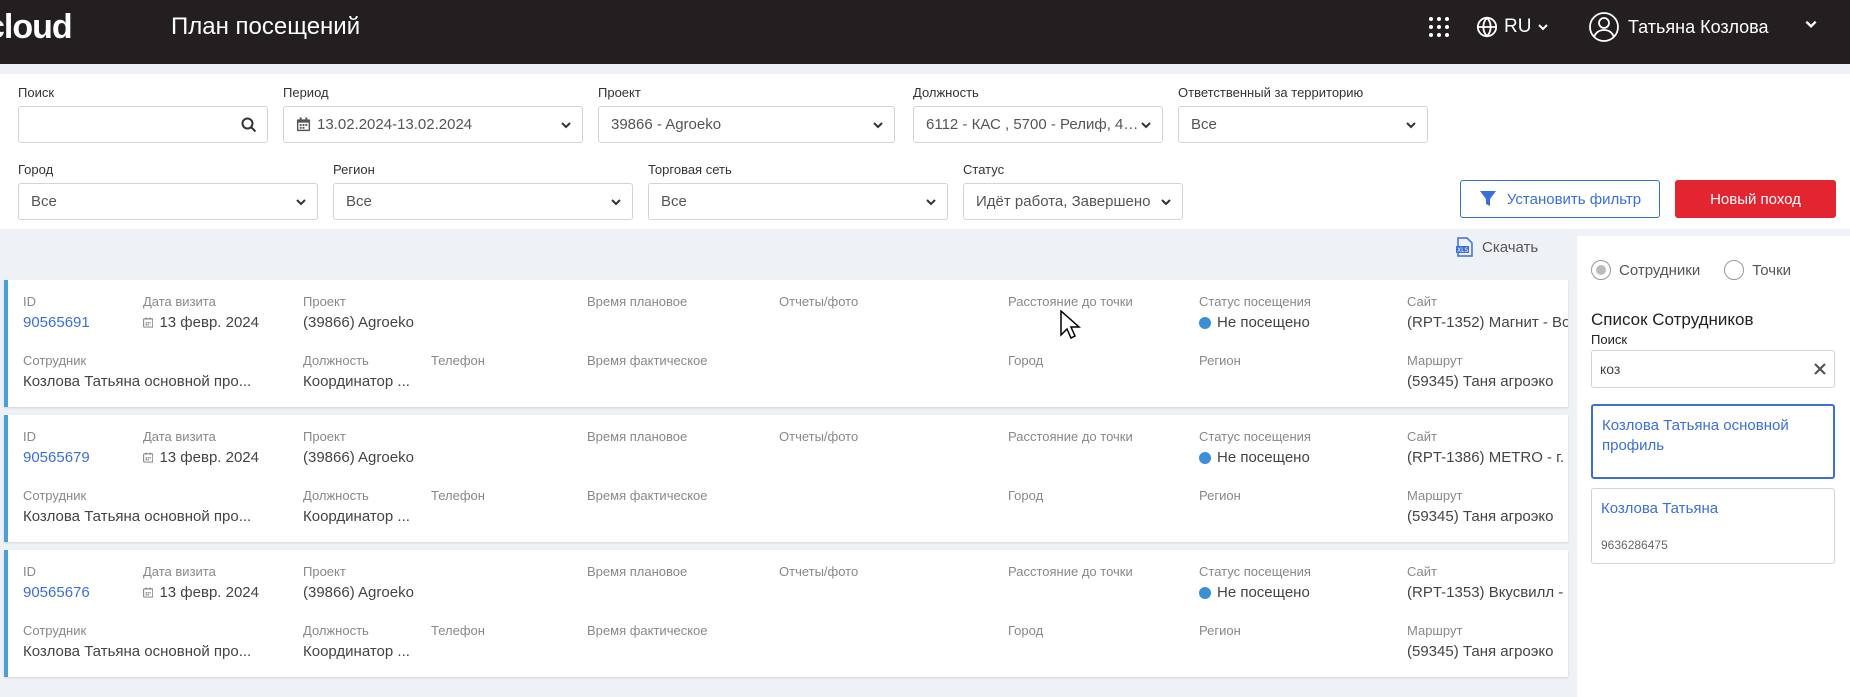 The width and height of the screenshot is (1850, 697). What do you see at coordinates (674, 201) in the screenshot?
I see `chain-value: Все` at bounding box center [674, 201].